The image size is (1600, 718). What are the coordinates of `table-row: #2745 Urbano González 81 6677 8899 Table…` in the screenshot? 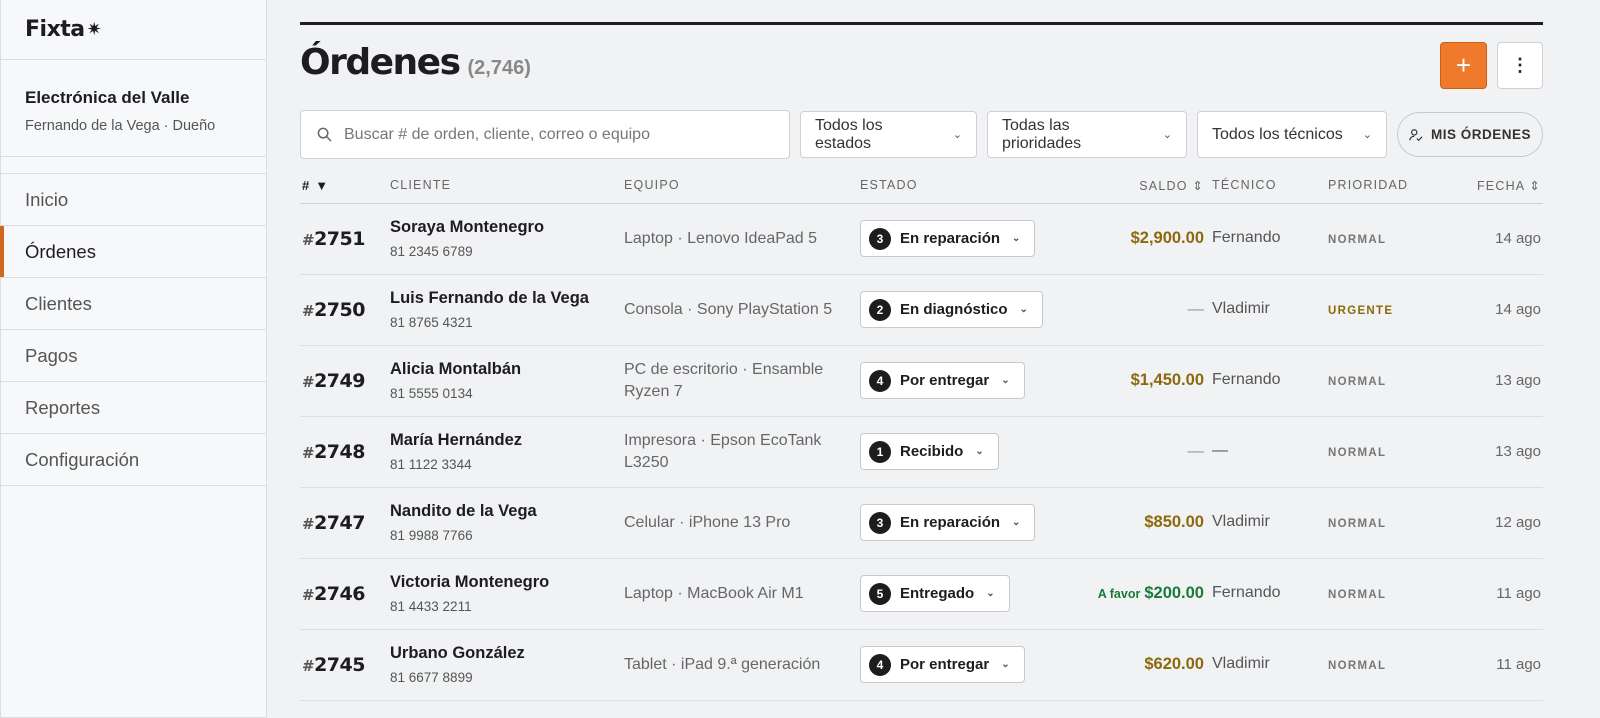 It's located at (921, 665).